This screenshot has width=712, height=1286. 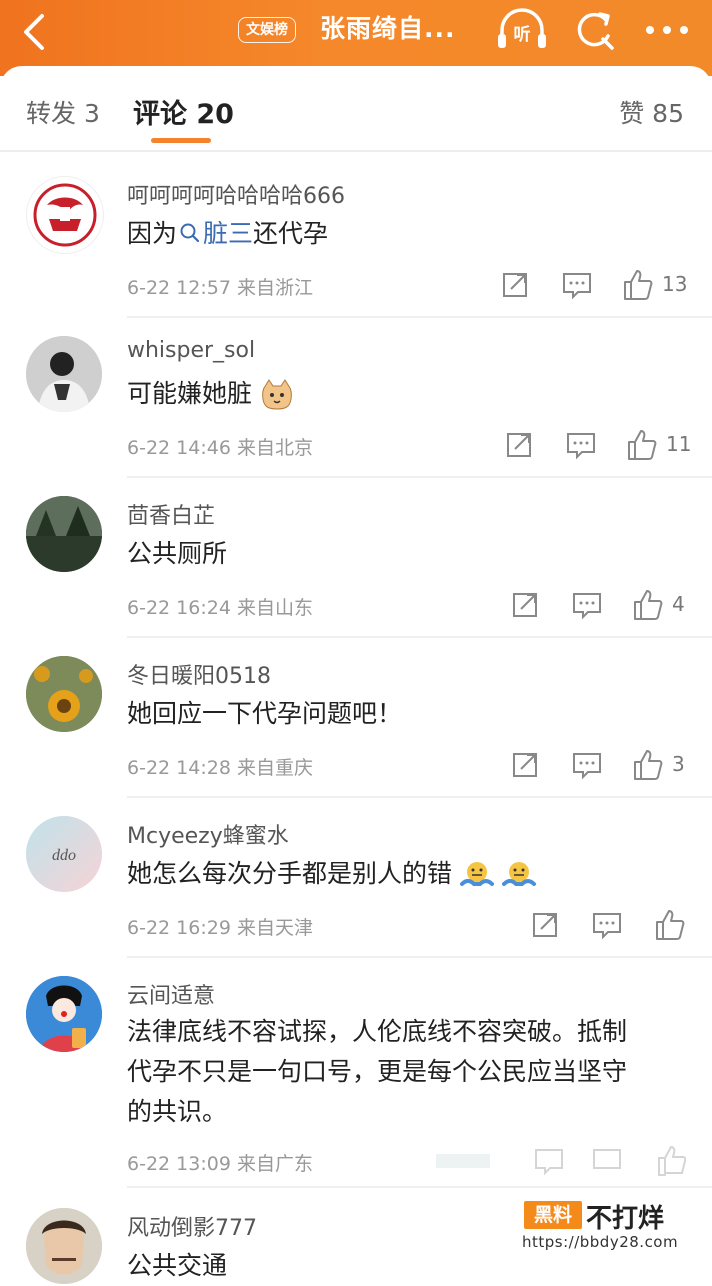 I want to click on comment-meta: 6-22 14:46 来自北京, so click(x=220, y=448).